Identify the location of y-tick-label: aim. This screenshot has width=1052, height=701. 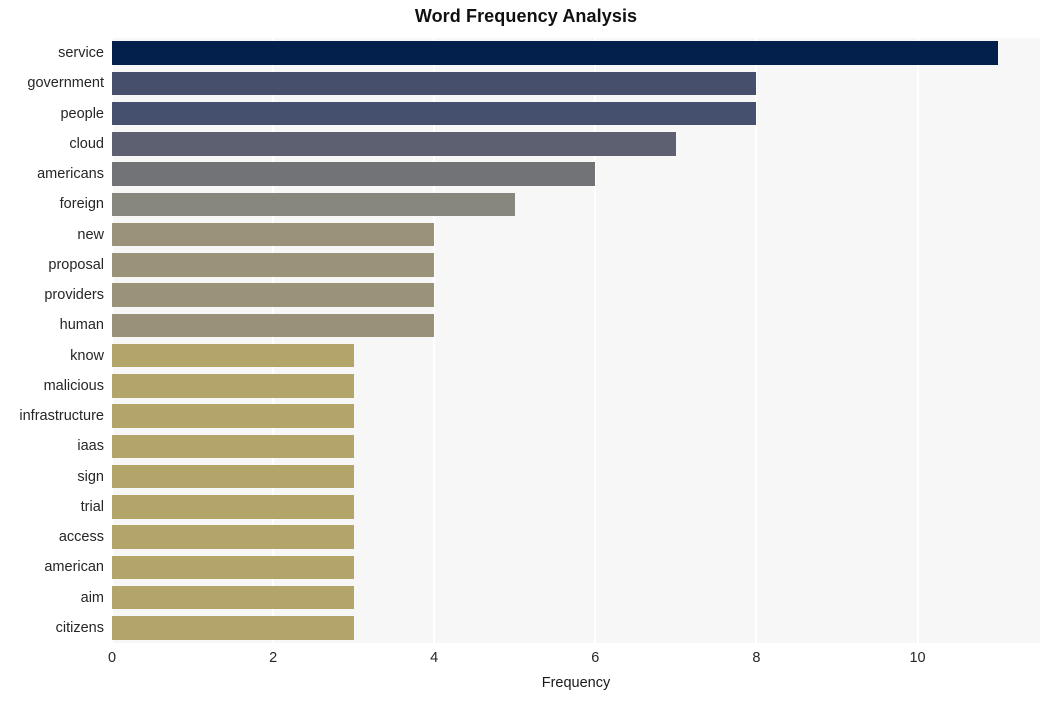
(92, 597).